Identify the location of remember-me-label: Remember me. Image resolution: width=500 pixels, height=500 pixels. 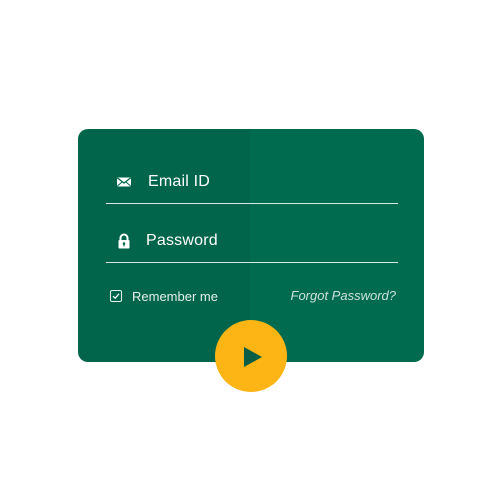
(175, 296).